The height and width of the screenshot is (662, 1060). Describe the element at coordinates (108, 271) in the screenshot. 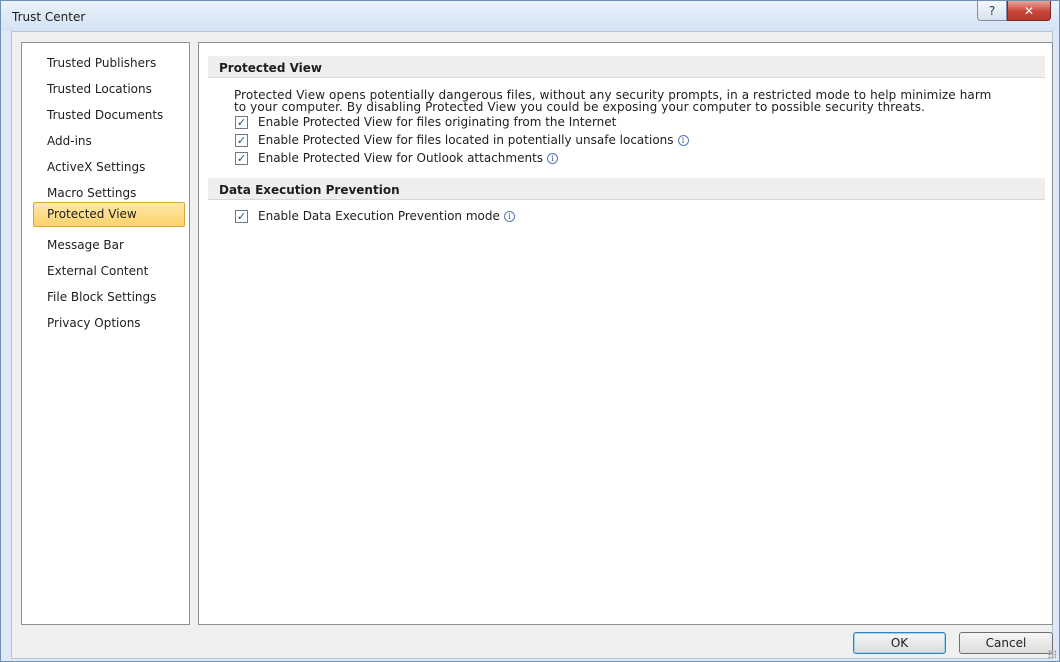

I see `sidebar-item-external-content: External Content` at that location.